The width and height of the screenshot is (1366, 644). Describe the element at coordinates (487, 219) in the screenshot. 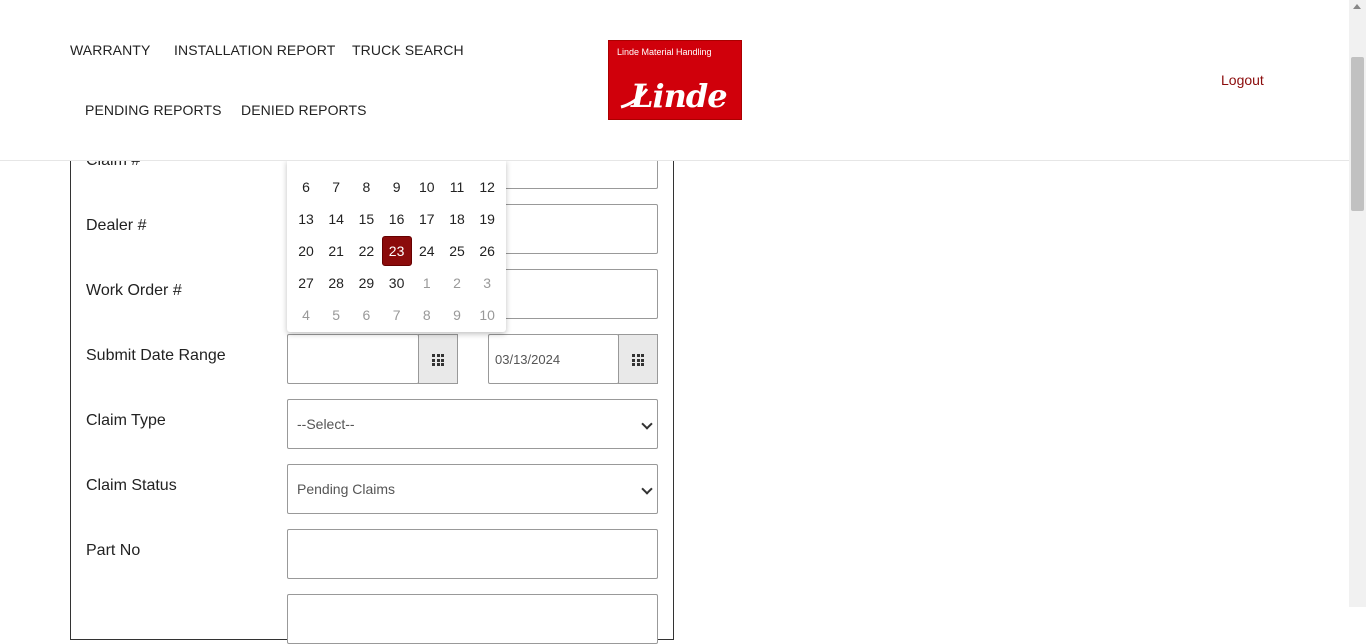

I see `calendar-day: 19` at that location.